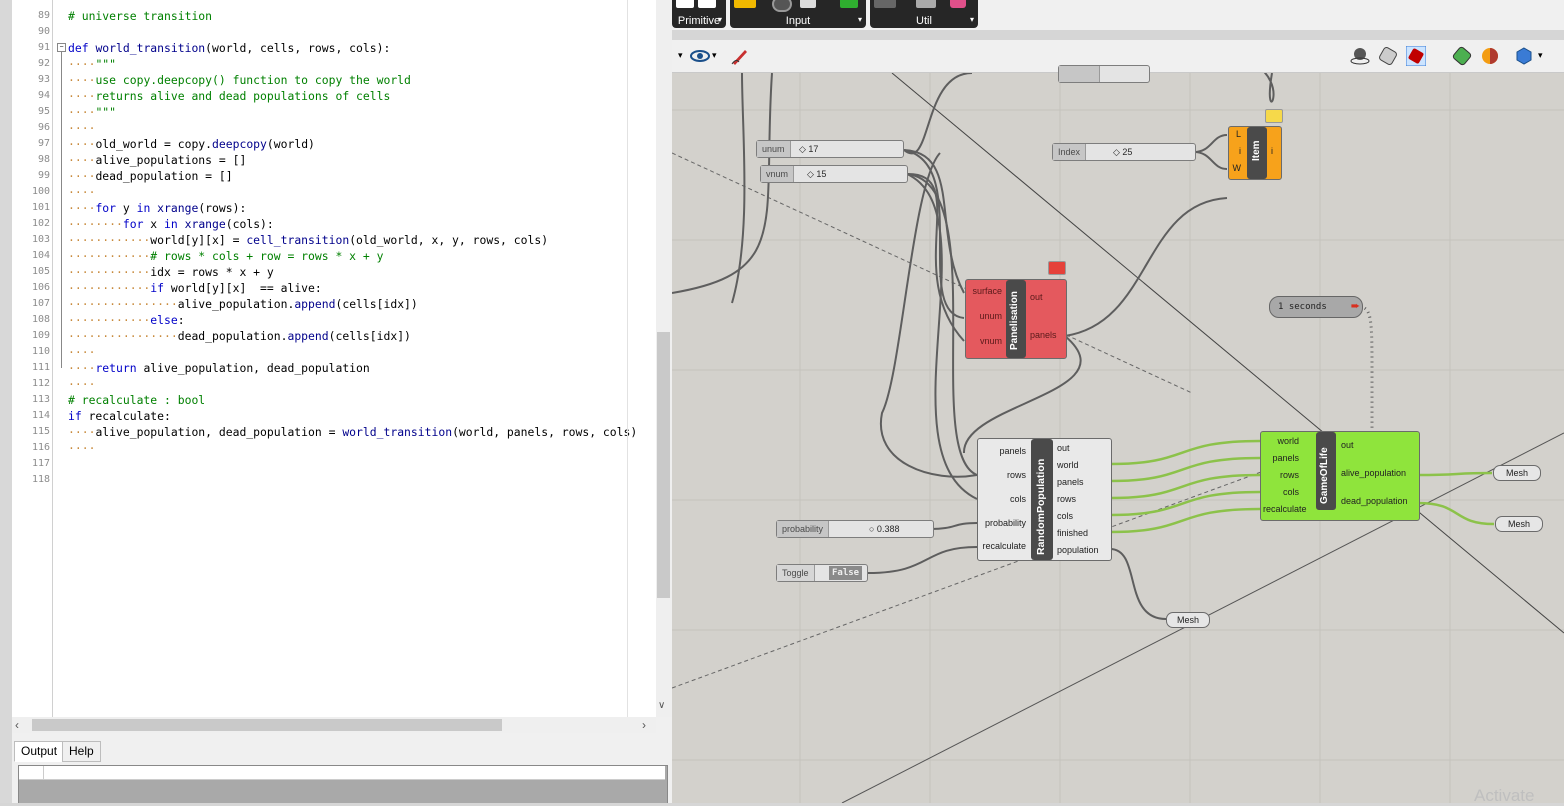  What do you see at coordinates (1065, 516) in the screenshot?
I see `random-population-output-cols: cols` at bounding box center [1065, 516].